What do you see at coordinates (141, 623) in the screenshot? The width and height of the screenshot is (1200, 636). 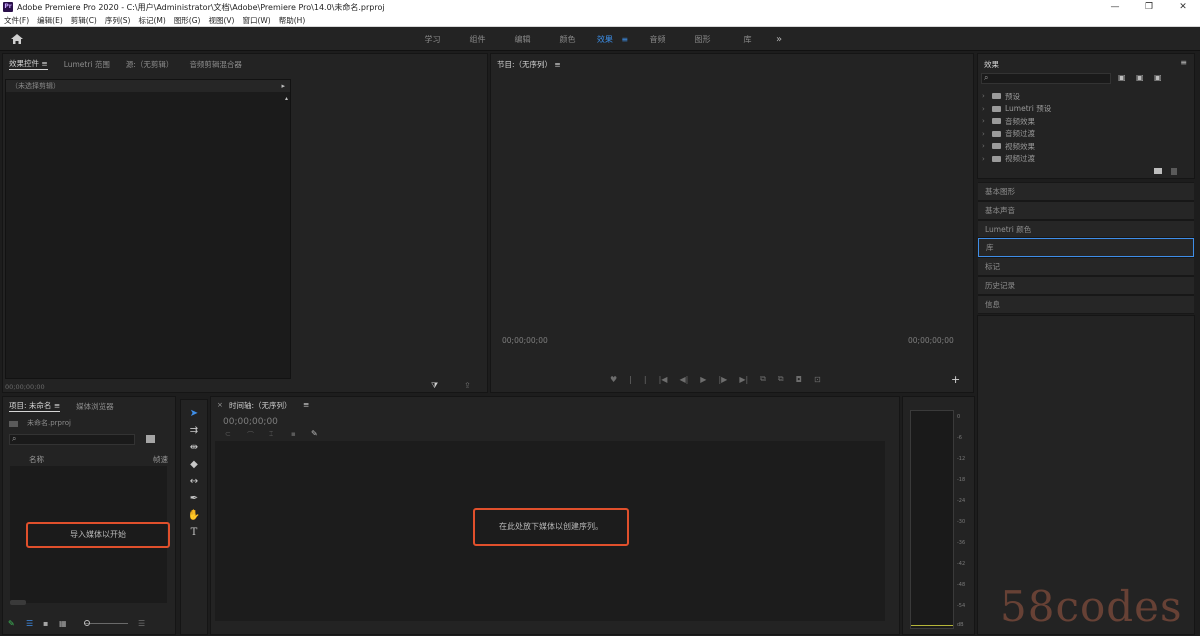 I see `sort-icon: ☰` at bounding box center [141, 623].